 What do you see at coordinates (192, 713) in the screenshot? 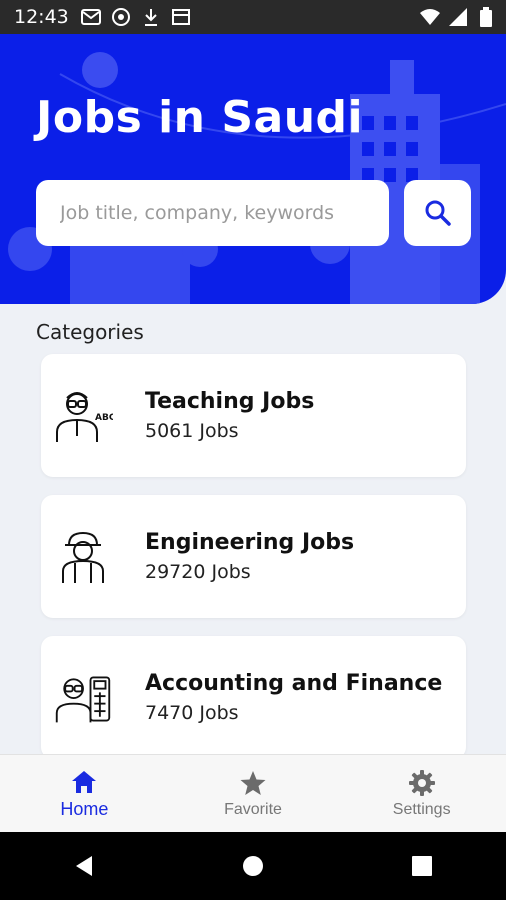
I see `category-count: 7470 Jobs` at bounding box center [192, 713].